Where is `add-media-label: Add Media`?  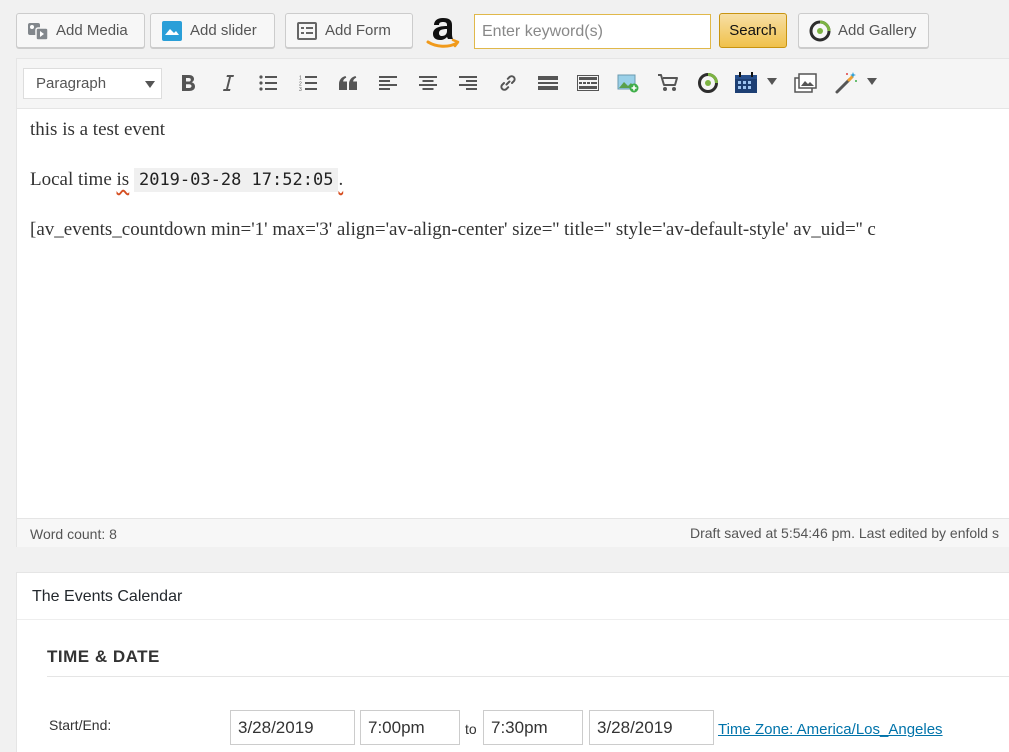 add-media-label: Add Media is located at coordinates (92, 30).